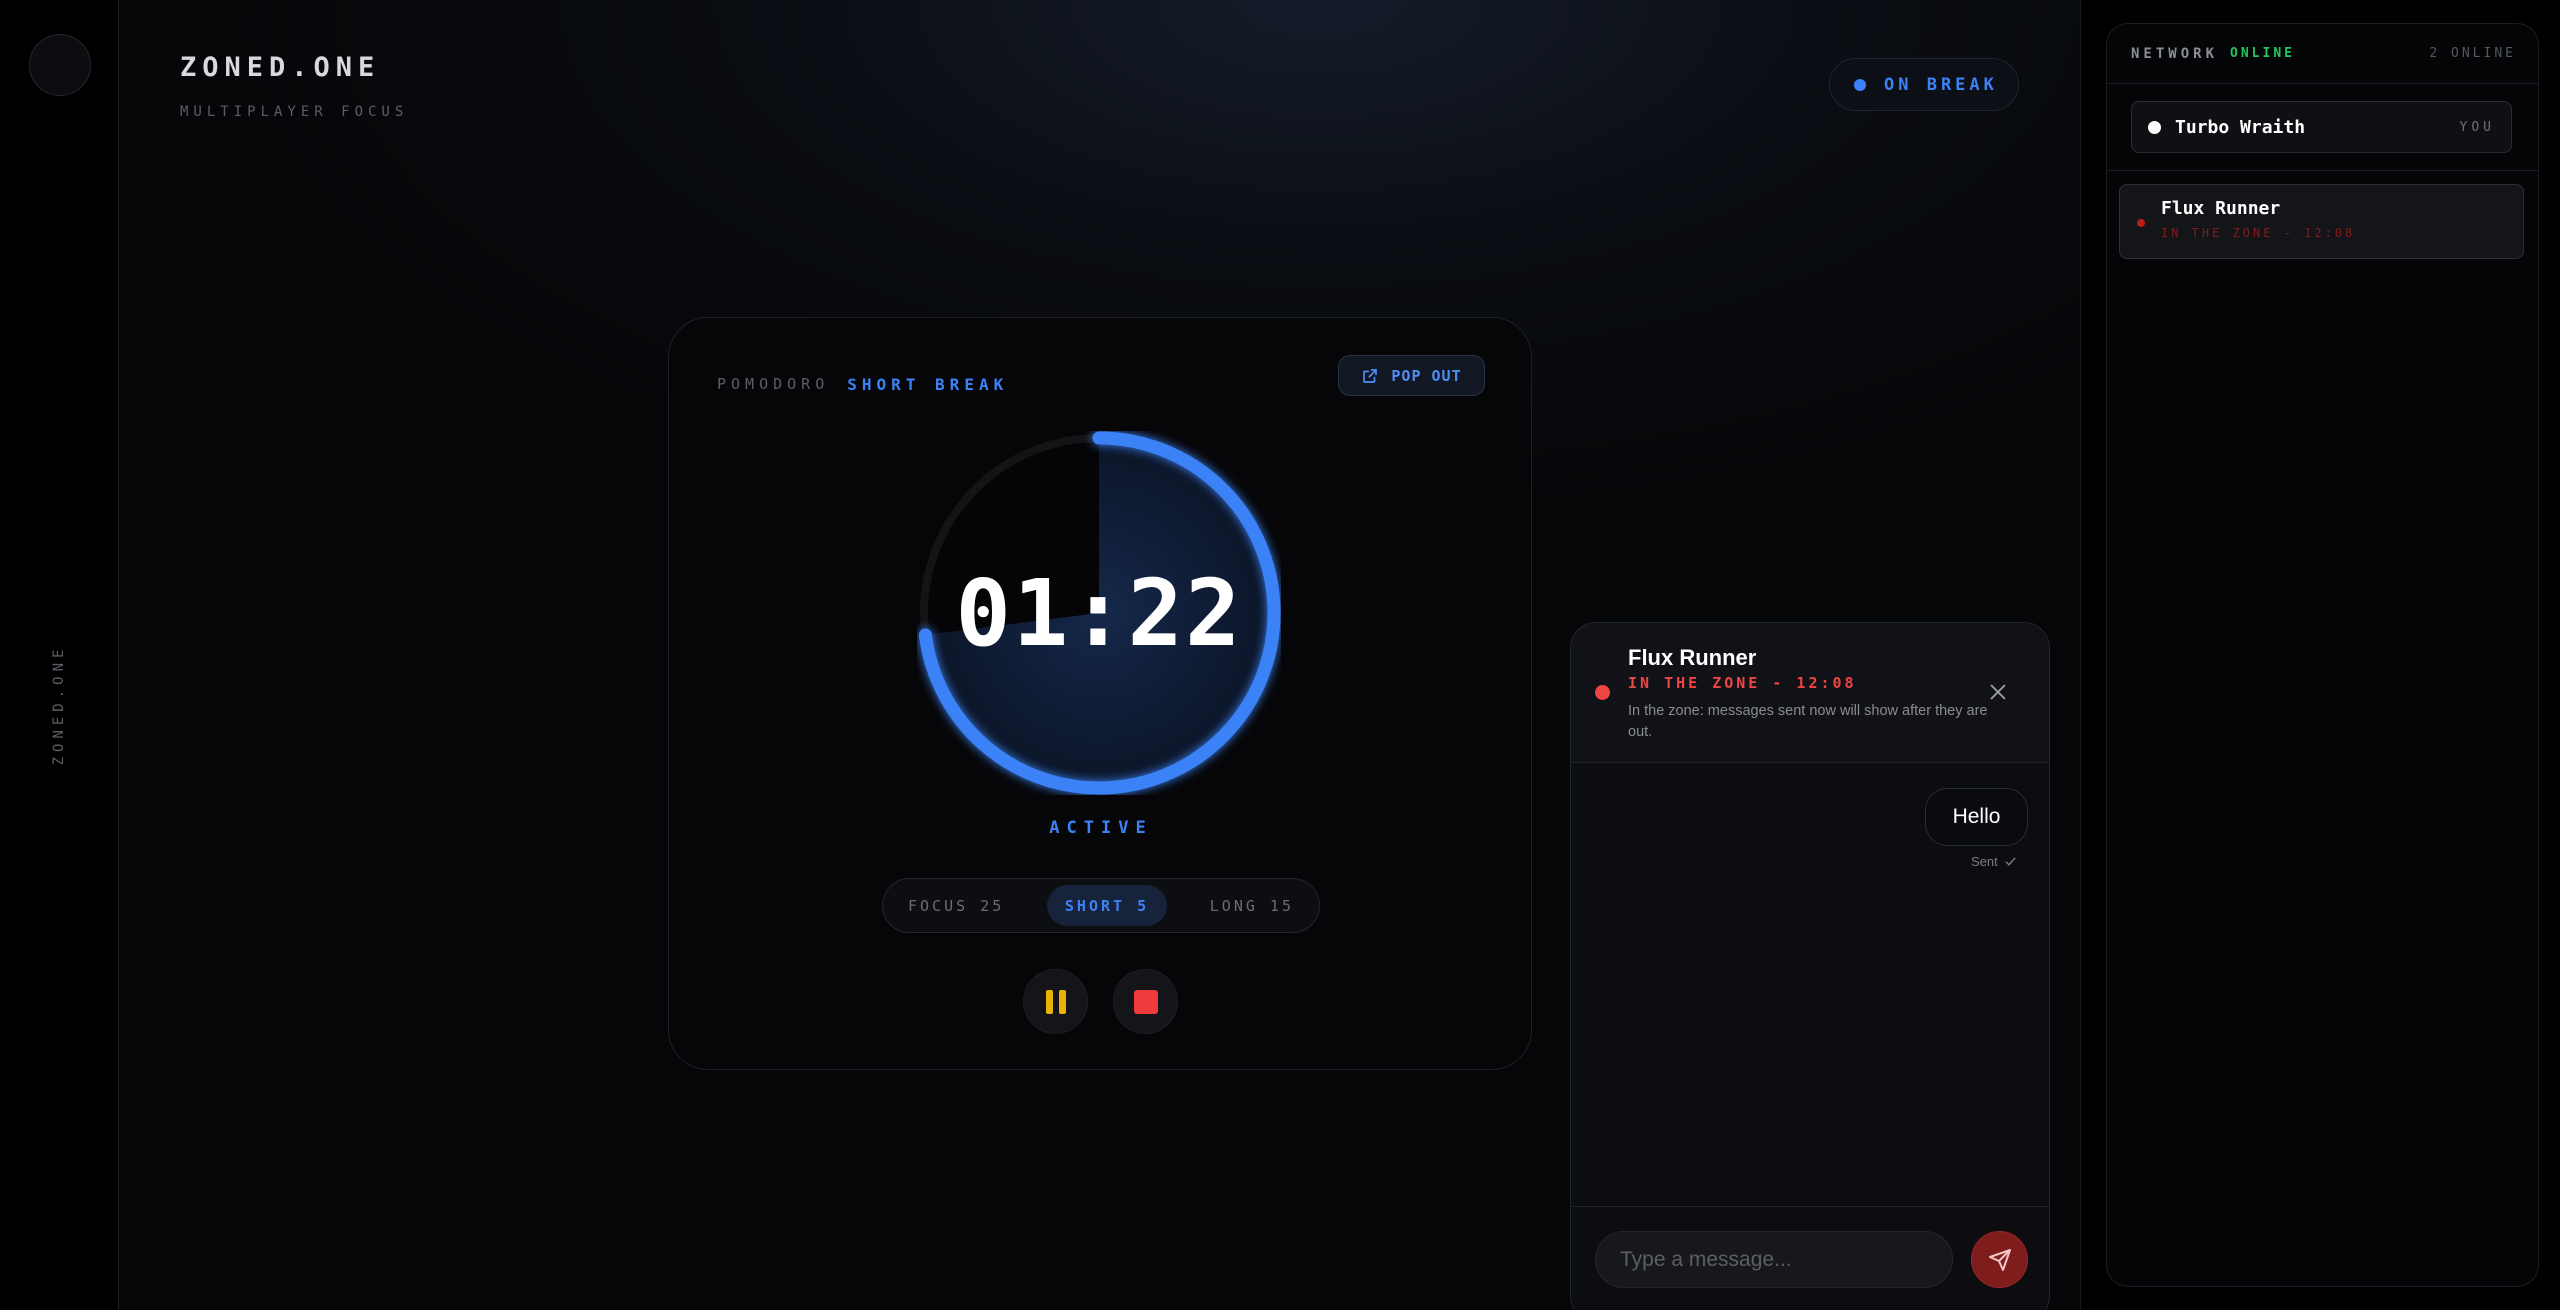  Describe the element at coordinates (2322, 170) in the screenshot. I see `divider` at that location.